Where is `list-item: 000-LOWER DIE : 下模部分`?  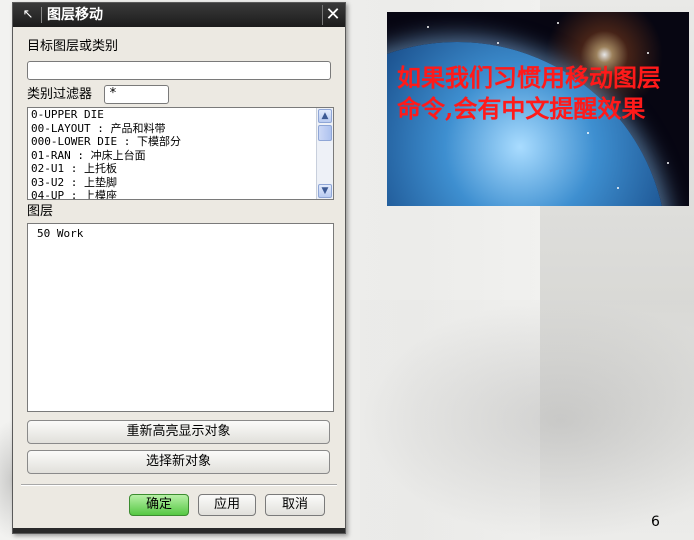
list-item: 000-LOWER DIE : 下模部分 is located at coordinates (180, 142).